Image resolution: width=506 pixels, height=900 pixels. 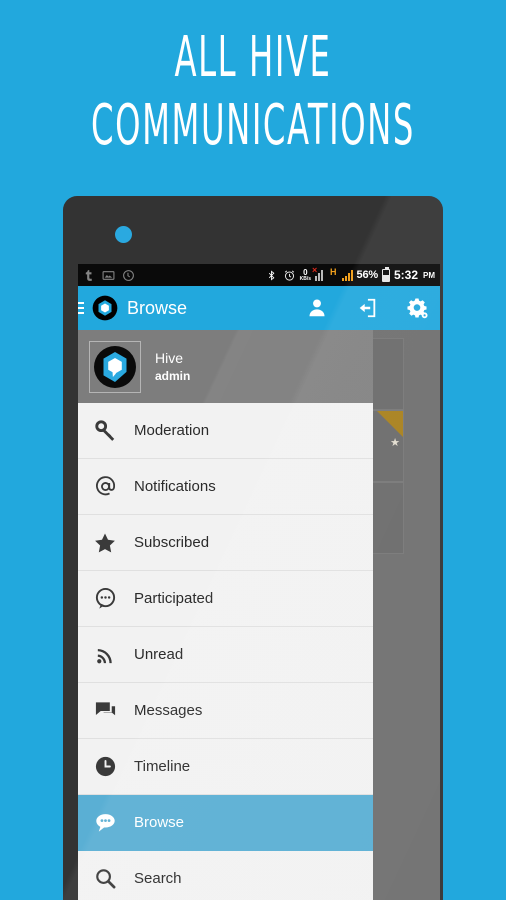 I want to click on menu-item-messages: Messages, so click(x=225, y=711).